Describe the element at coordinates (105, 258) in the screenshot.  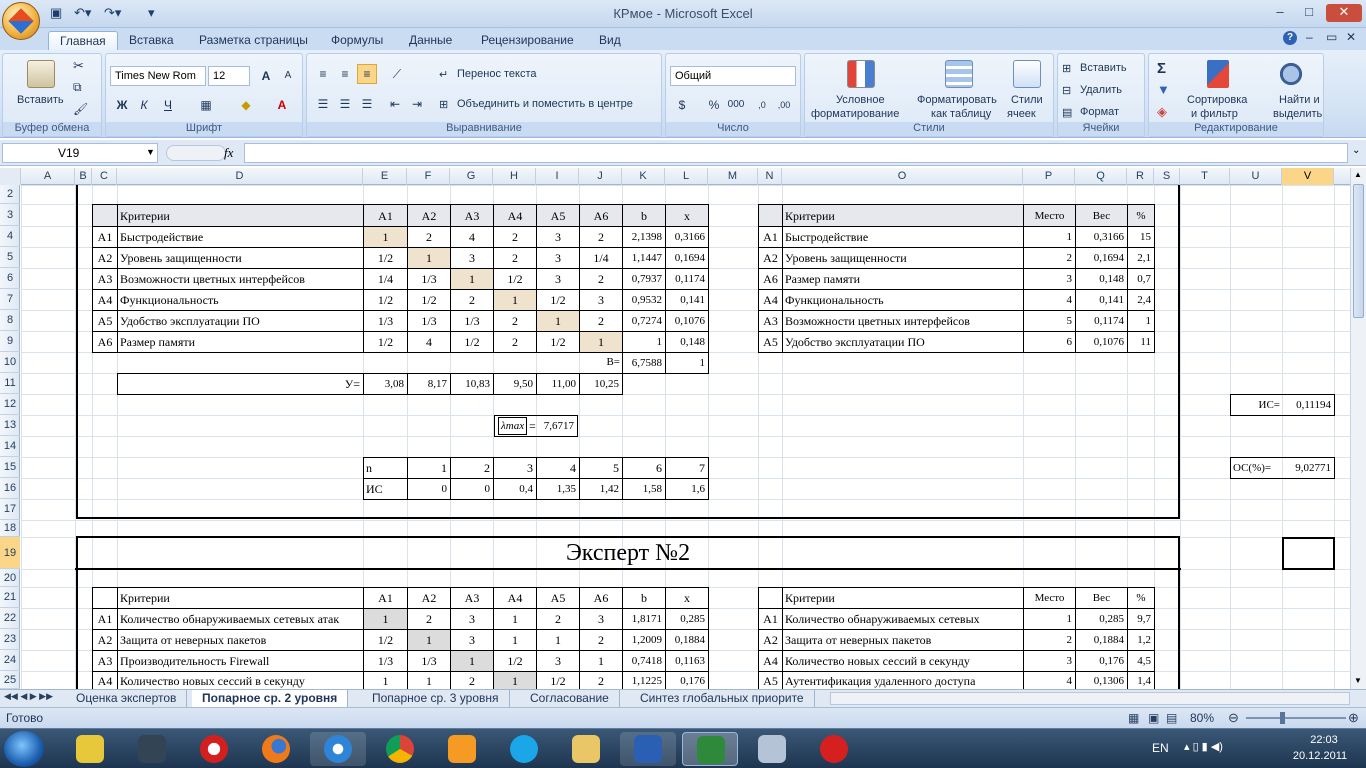
I see `matrix1-row-id: A2` at that location.